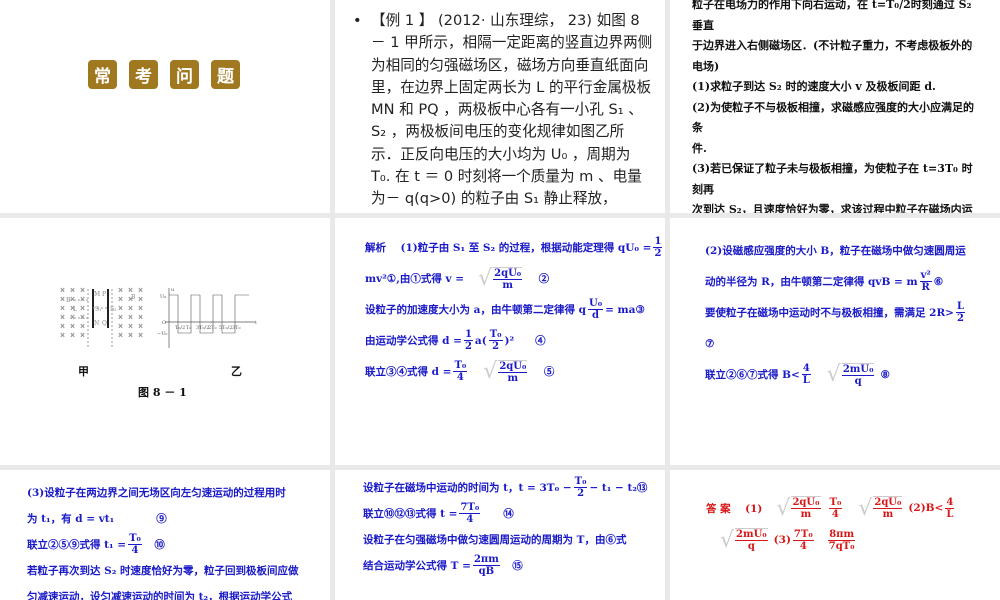  I want to click on question-line: (2)为使粒子不与极板相撞，求磁感应强度的大小应满足的条, so click(833, 117).